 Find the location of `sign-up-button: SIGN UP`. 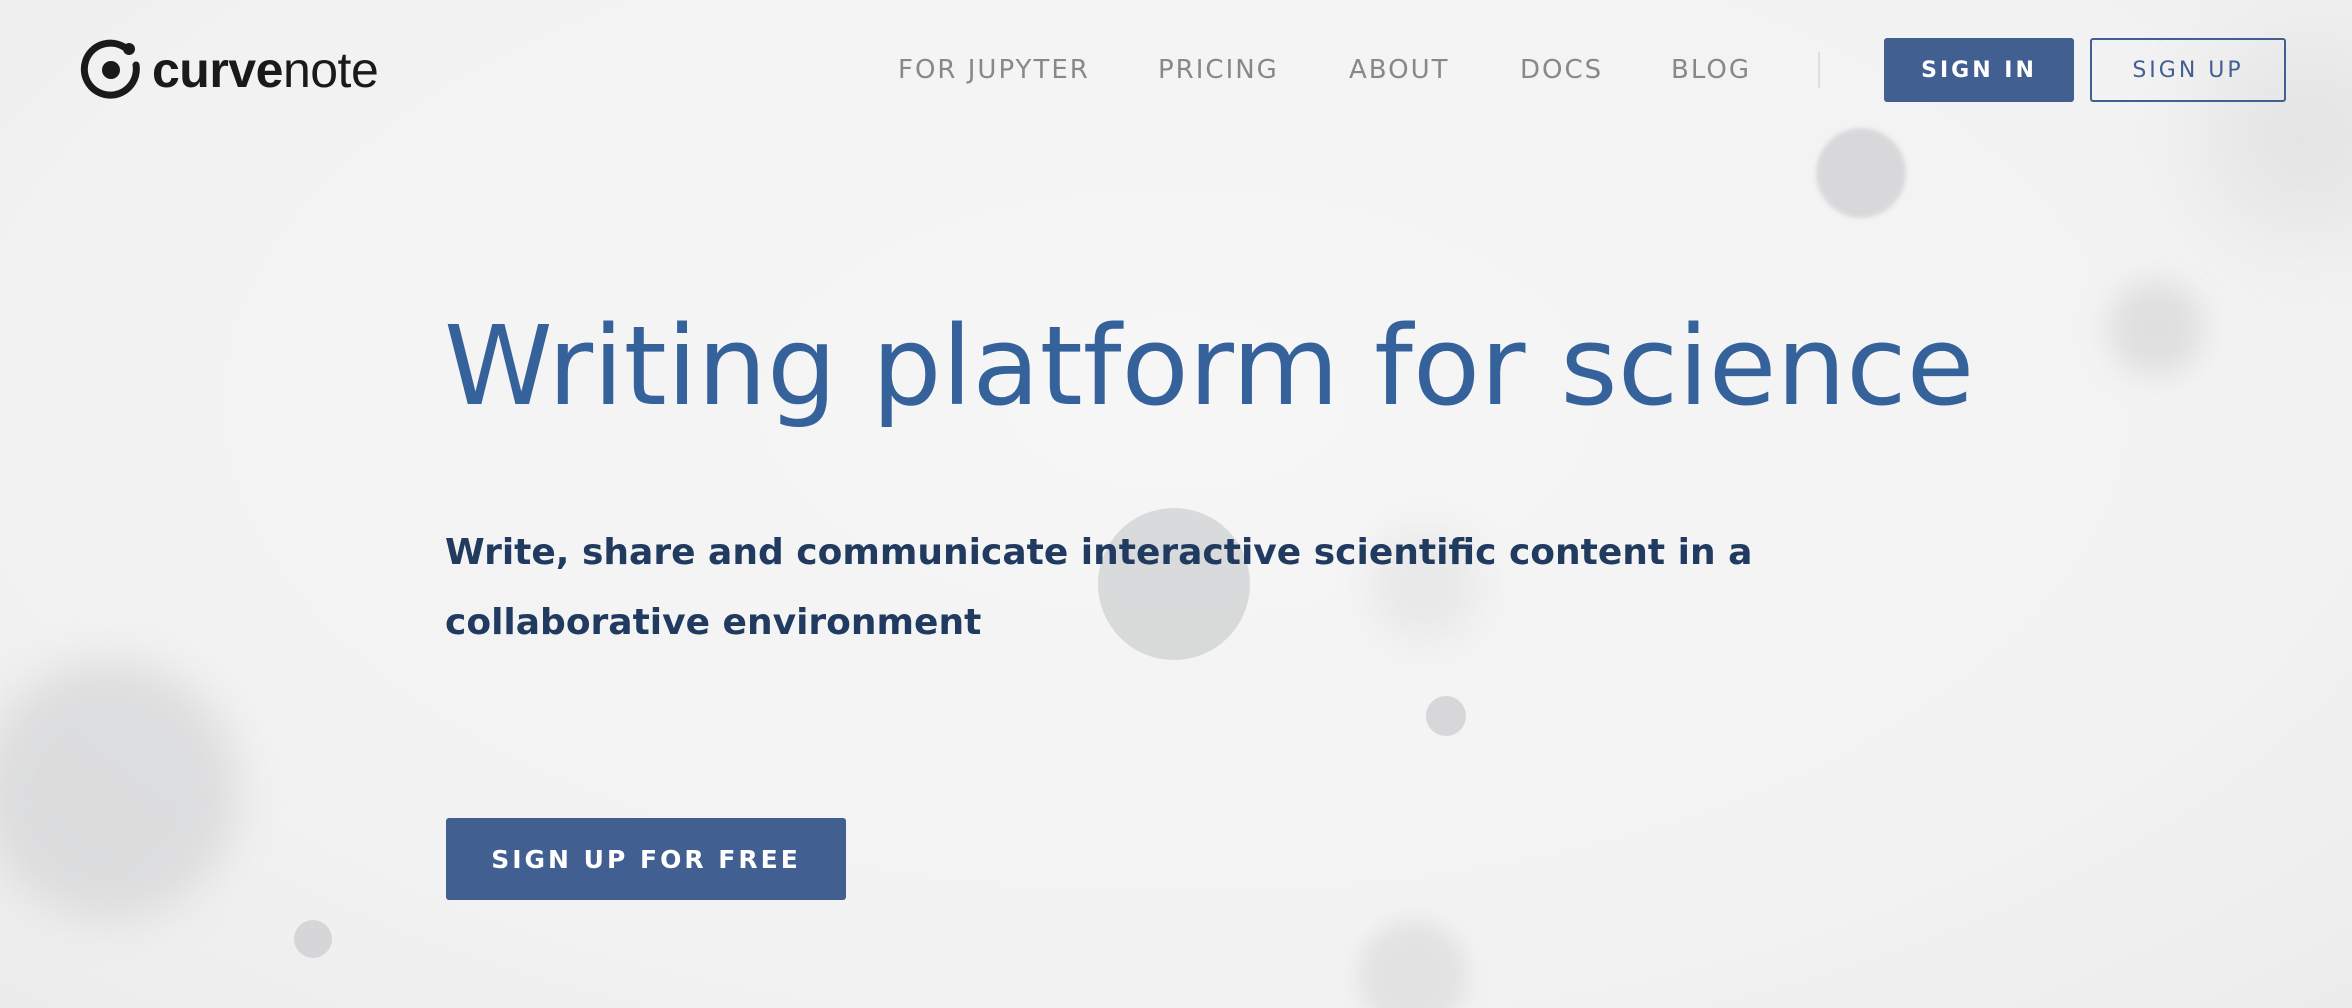

sign-up-button: SIGN UP is located at coordinates (2188, 70).